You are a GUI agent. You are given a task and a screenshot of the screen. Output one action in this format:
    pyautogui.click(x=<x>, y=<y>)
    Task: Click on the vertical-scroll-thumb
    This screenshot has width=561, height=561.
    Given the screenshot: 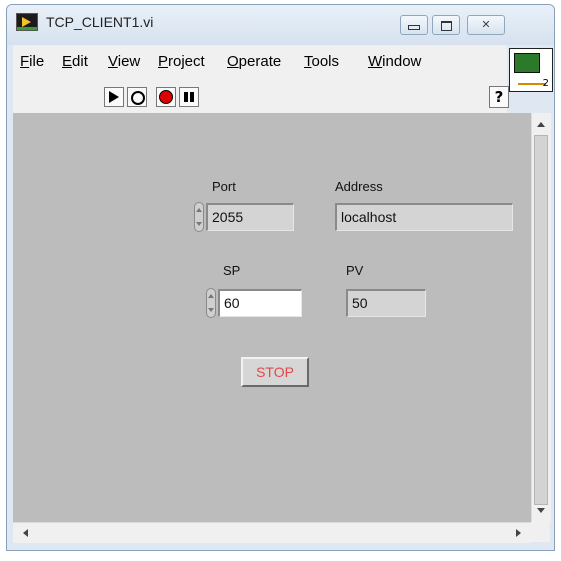 What is the action you would take?
    pyautogui.click(x=541, y=320)
    